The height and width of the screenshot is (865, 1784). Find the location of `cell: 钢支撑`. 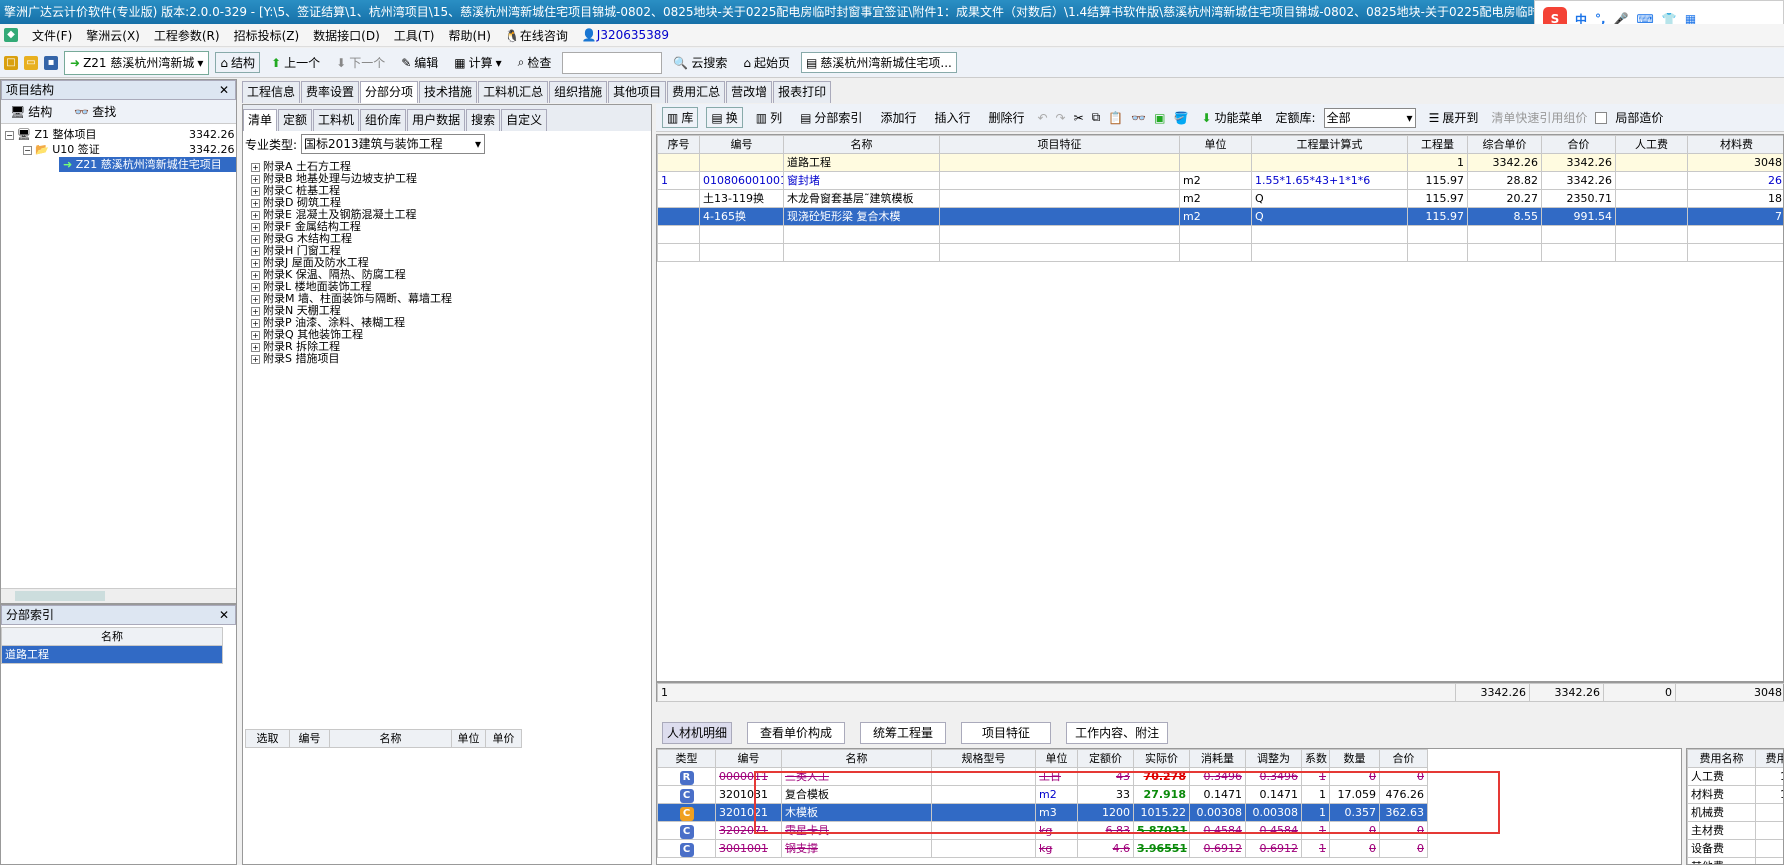

cell: 钢支撑 is located at coordinates (856, 848).